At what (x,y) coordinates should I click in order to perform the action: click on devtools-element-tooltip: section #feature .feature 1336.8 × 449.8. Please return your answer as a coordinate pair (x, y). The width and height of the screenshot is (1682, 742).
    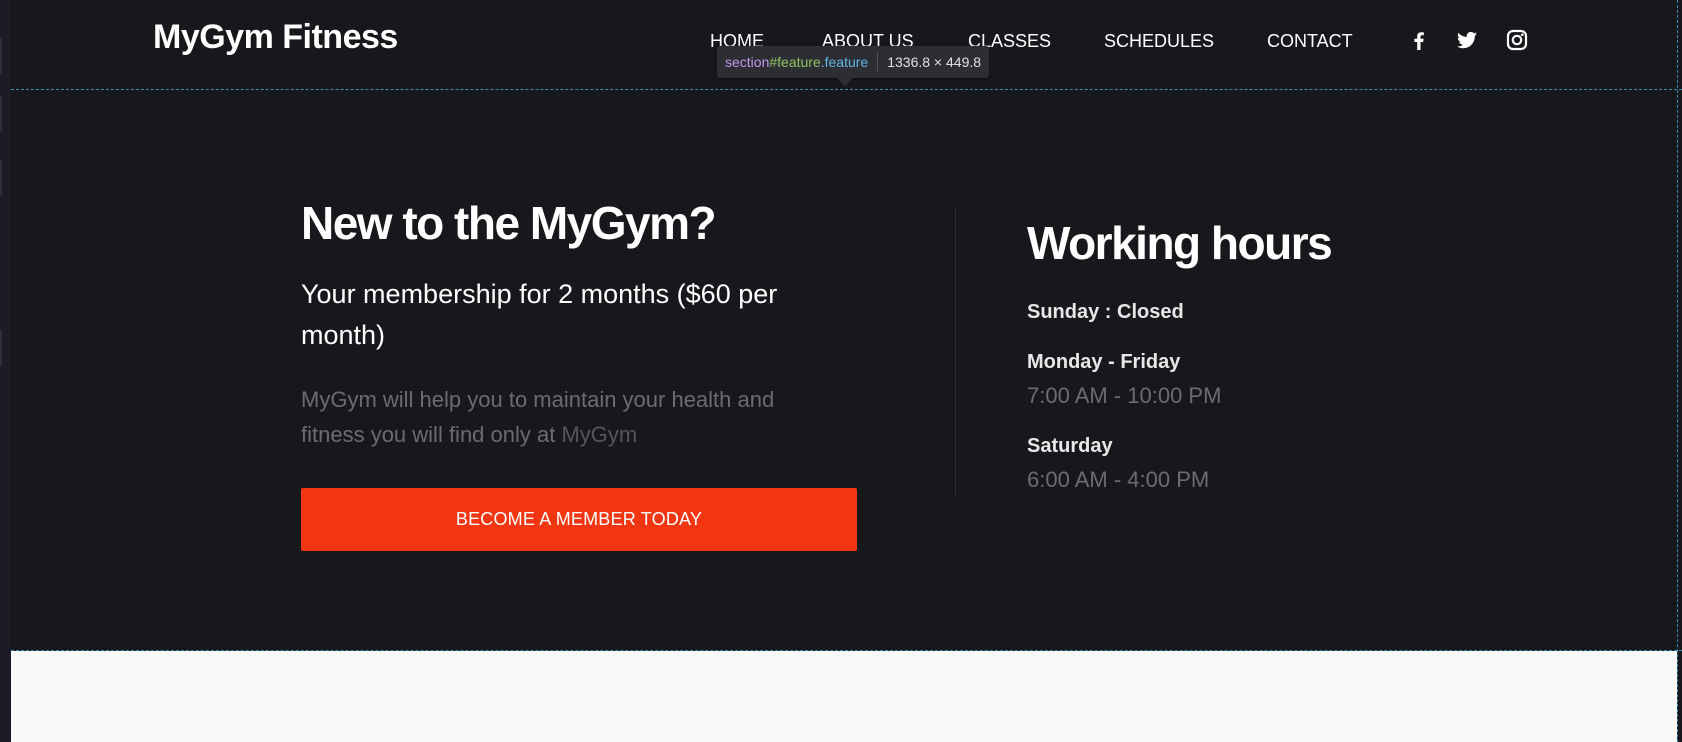
    Looking at the image, I should click on (853, 62).